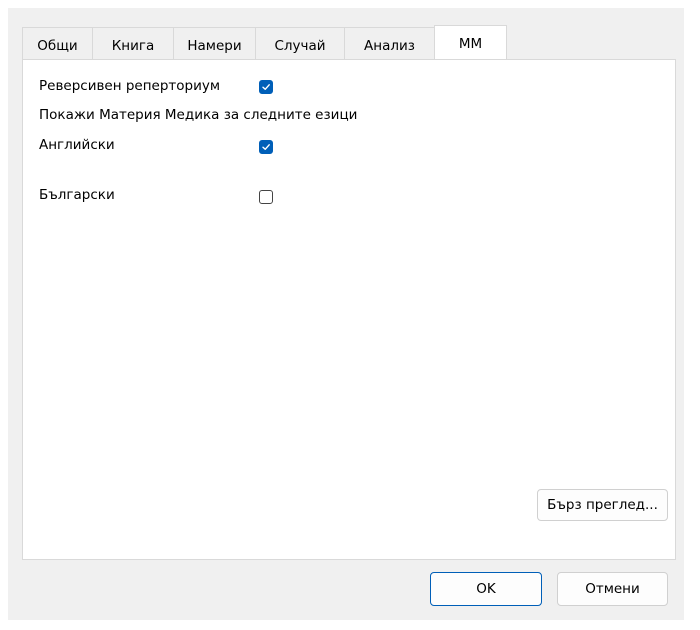 This screenshot has width=700, height=630. What do you see at coordinates (389, 43) in the screenshot?
I see `tab-analysis: Анализ` at bounding box center [389, 43].